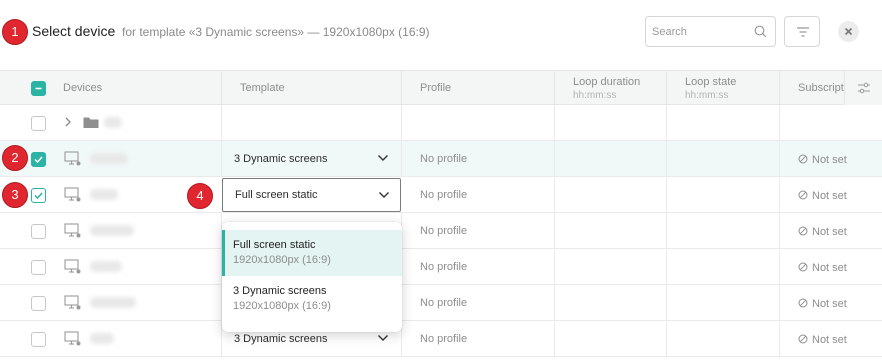 This screenshot has height=363, width=882. I want to click on filter-icon, so click(803, 32).